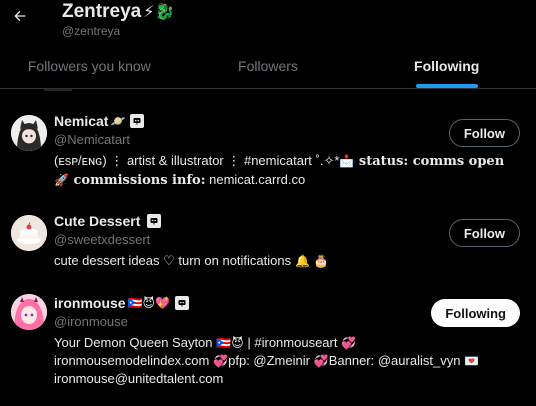 The width and height of the screenshot is (536, 406). I want to click on profile-title-block: Zentreya ⚡🐉 @zentreya, so click(118, 19).